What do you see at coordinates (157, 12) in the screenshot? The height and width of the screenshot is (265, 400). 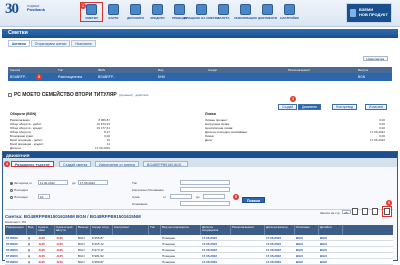 I see `nav-item-4: КРЕДИТИ` at bounding box center [157, 12].